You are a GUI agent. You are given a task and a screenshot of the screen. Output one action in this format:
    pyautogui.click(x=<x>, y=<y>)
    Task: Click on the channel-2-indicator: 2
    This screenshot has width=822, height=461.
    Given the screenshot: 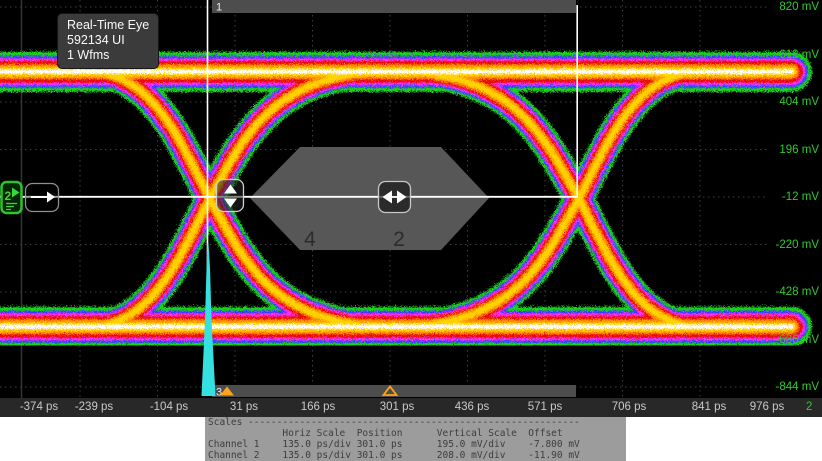 What is the action you would take?
    pyautogui.click(x=809, y=407)
    